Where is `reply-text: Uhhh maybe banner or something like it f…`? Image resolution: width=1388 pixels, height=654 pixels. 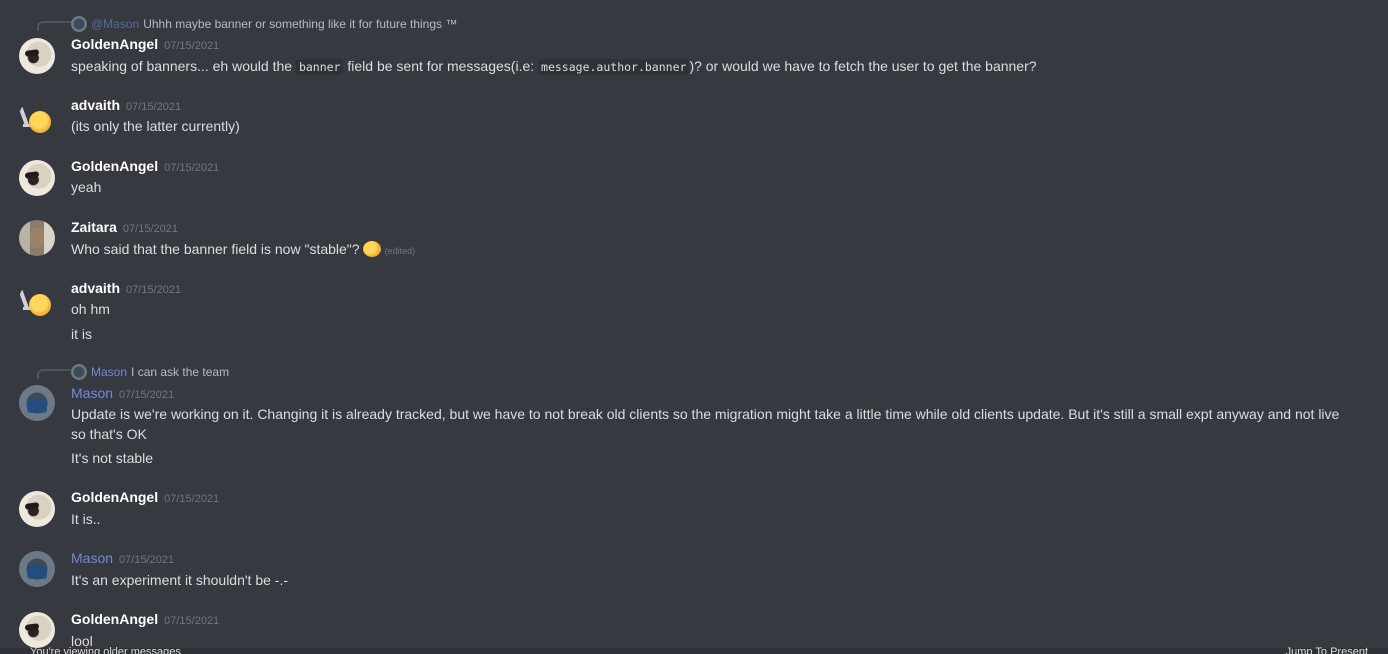 reply-text: Uhhh maybe banner or something like it f… is located at coordinates (300, 24).